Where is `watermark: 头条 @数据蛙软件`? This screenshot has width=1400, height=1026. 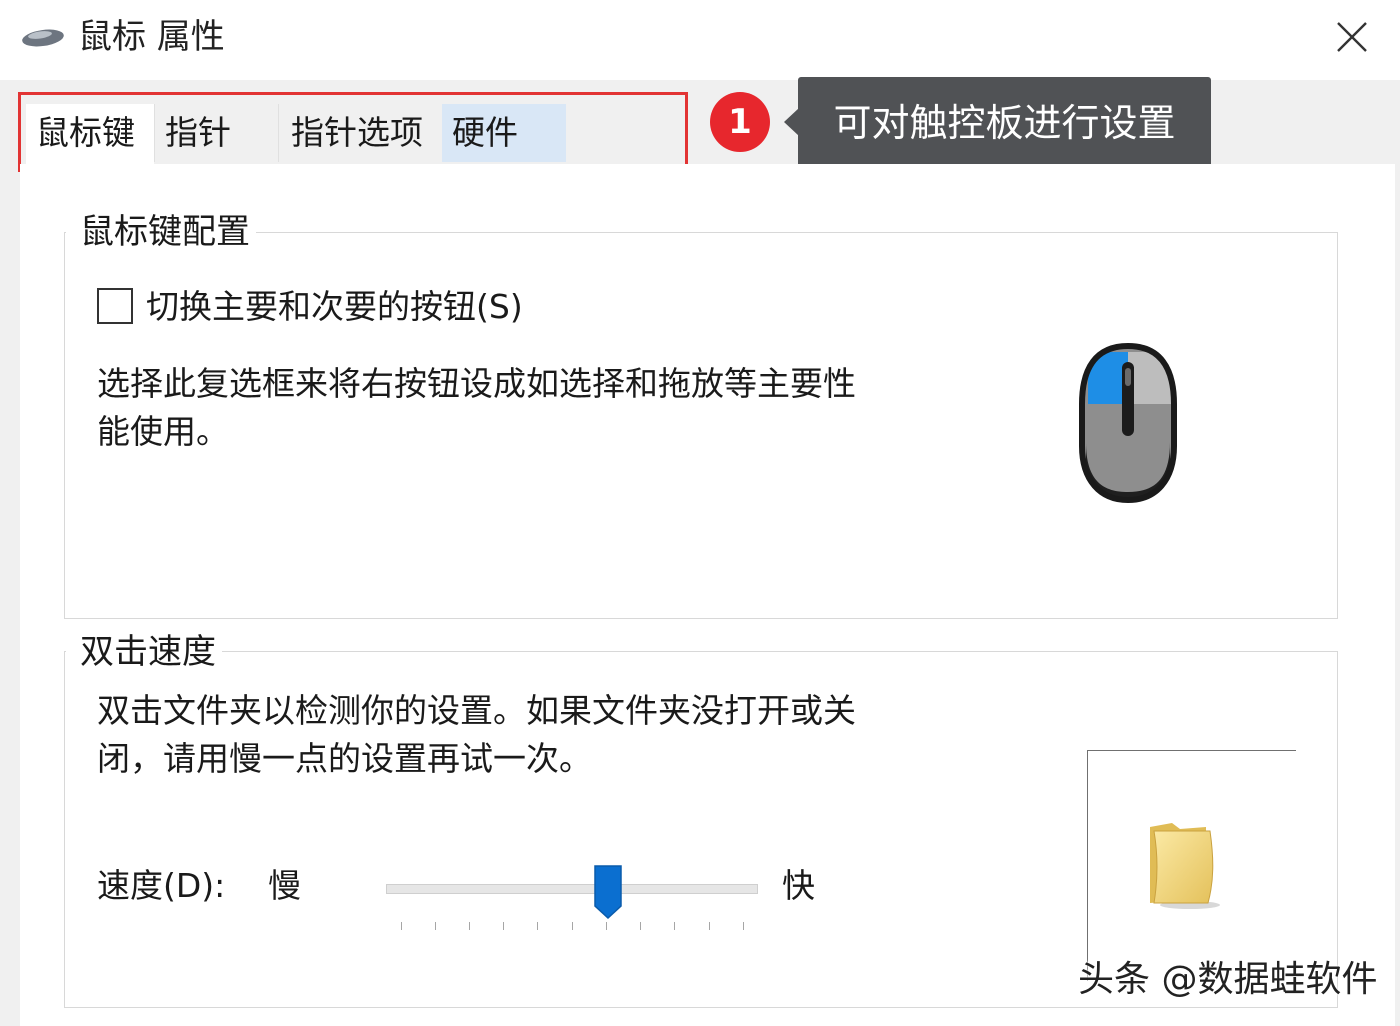 watermark: 头条 @数据蛙软件 is located at coordinates (1228, 979).